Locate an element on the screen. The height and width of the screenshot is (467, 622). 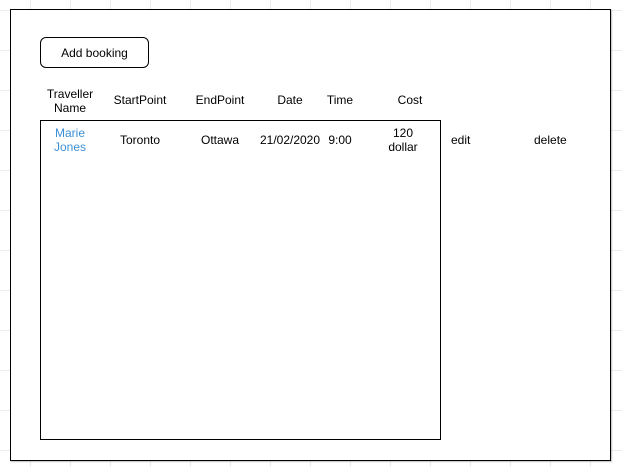
date-cell: 21/02/2020 is located at coordinates (290, 140).